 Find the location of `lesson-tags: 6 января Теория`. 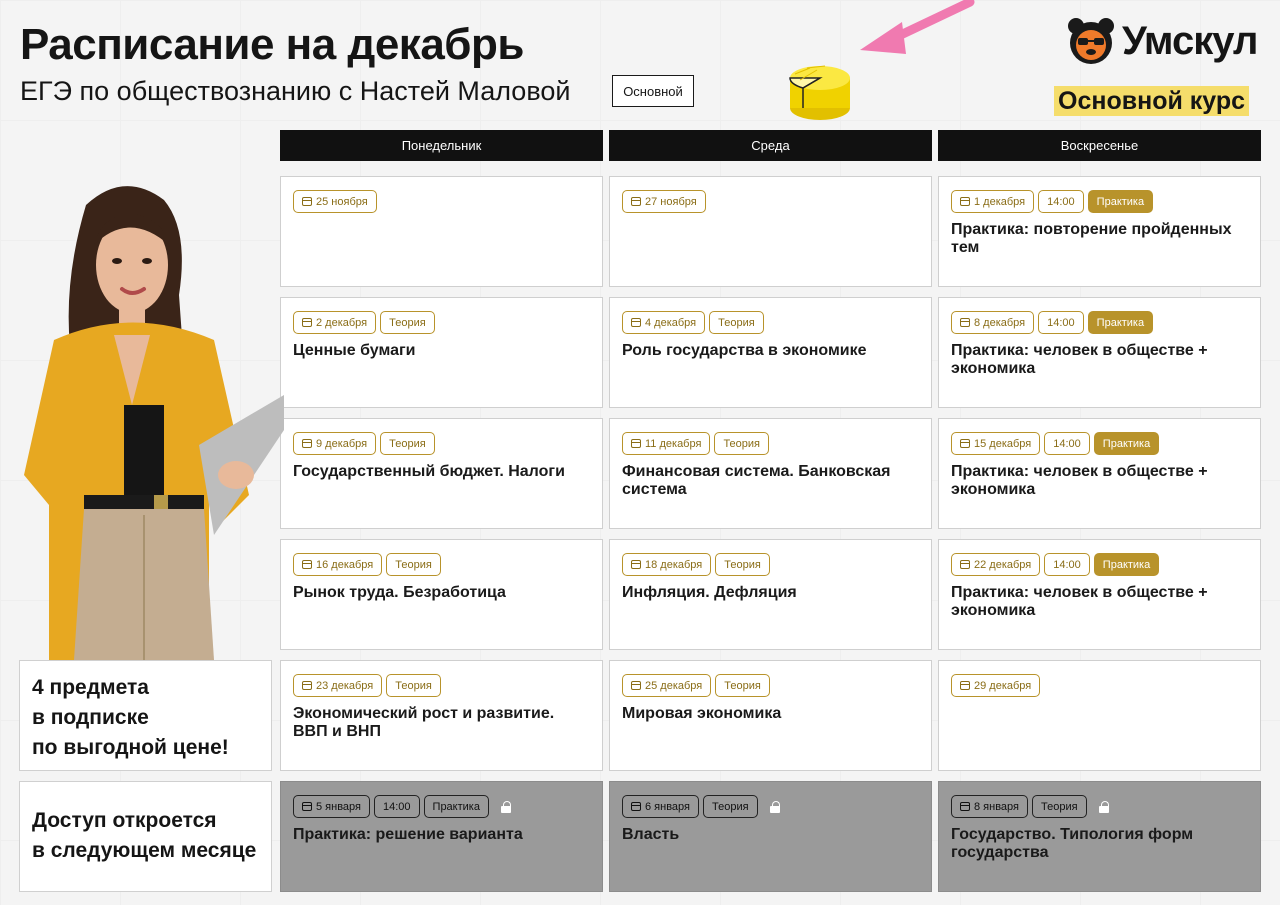

lesson-tags: 6 января Теория is located at coordinates (770, 806).